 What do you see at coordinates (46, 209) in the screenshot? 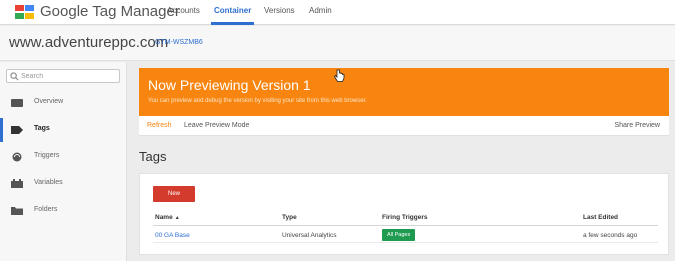
I see `sidebar-item-label: Folders` at bounding box center [46, 209].